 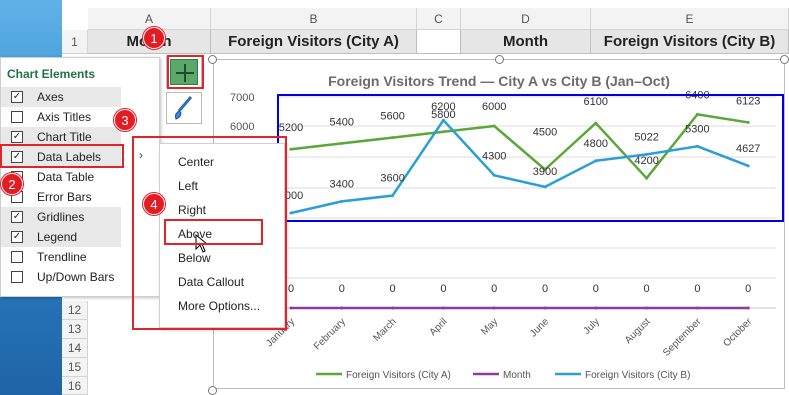 I want to click on axis-titles-checkbox, so click(x=17, y=117).